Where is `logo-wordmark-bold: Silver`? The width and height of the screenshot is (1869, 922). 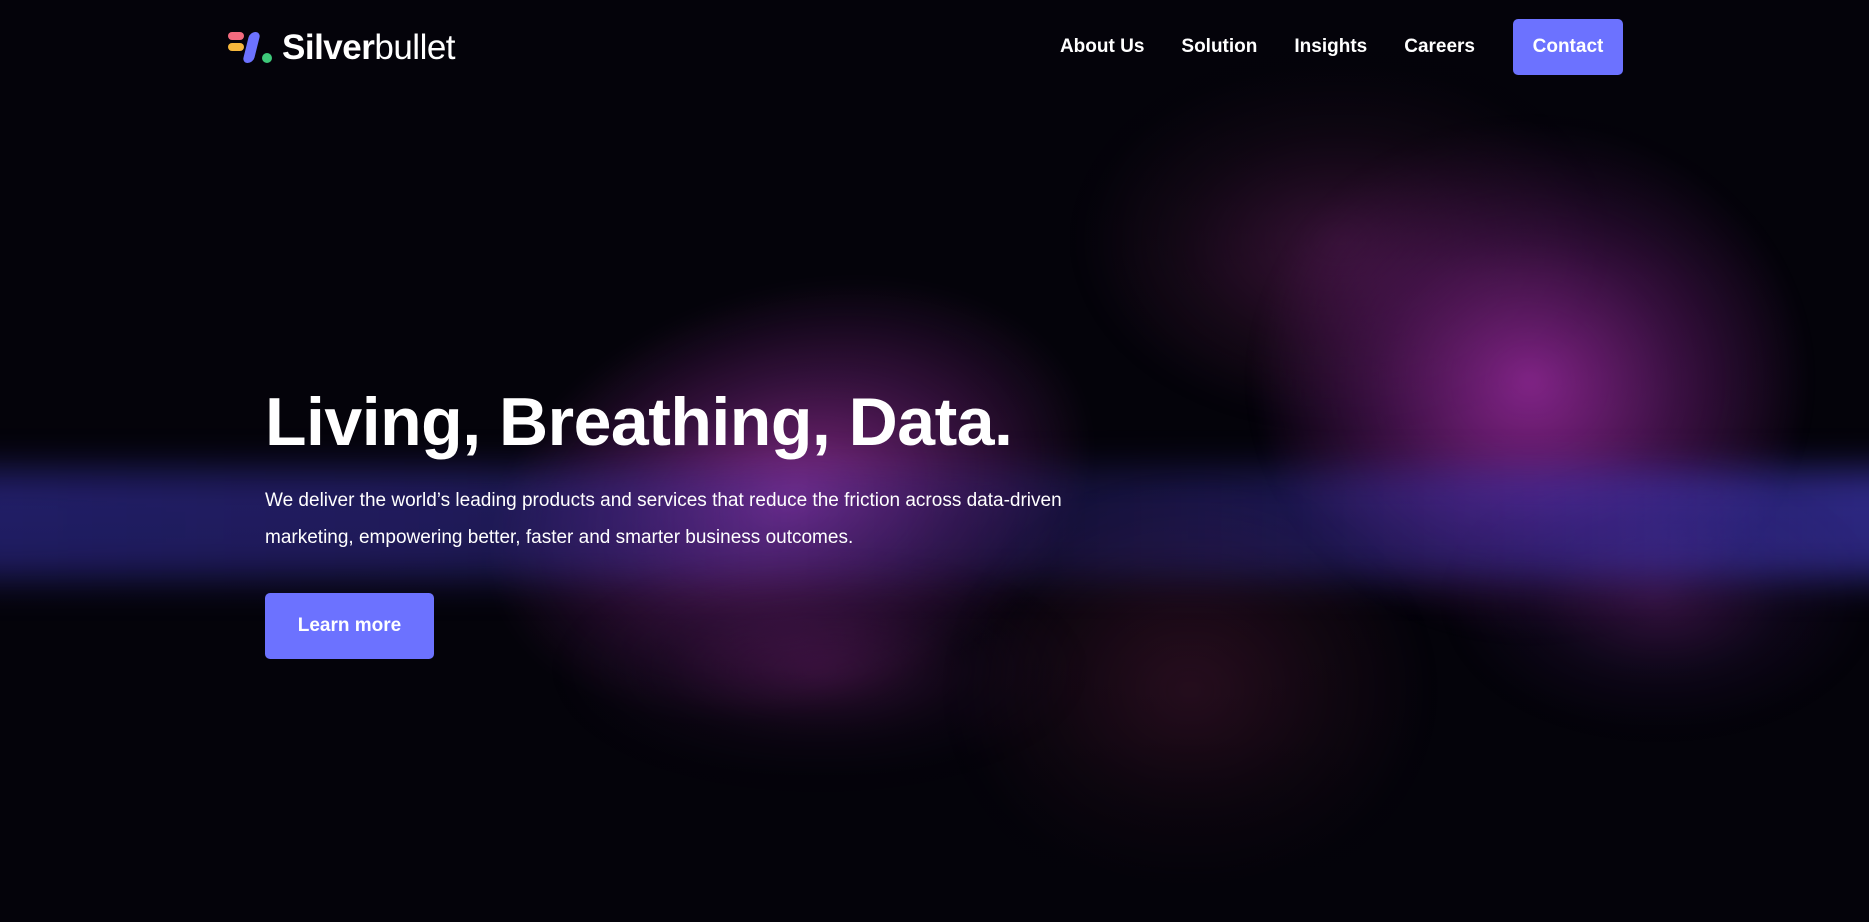
logo-wordmark-bold: Silver is located at coordinates (328, 47).